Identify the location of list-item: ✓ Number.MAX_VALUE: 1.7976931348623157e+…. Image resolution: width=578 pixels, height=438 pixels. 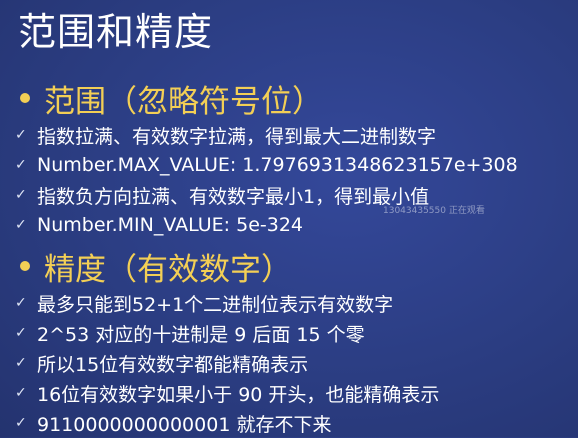
(294, 165).